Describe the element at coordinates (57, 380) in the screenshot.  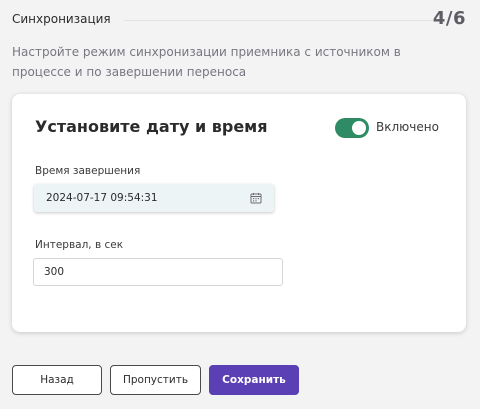
I see `back-button: Назад` at that location.